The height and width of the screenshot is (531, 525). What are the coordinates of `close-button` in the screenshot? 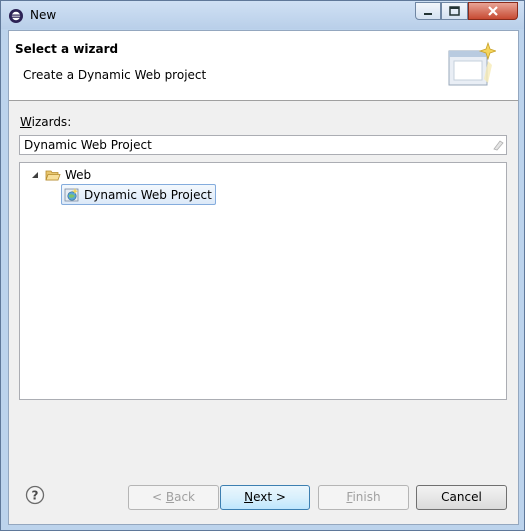 It's located at (493, 11).